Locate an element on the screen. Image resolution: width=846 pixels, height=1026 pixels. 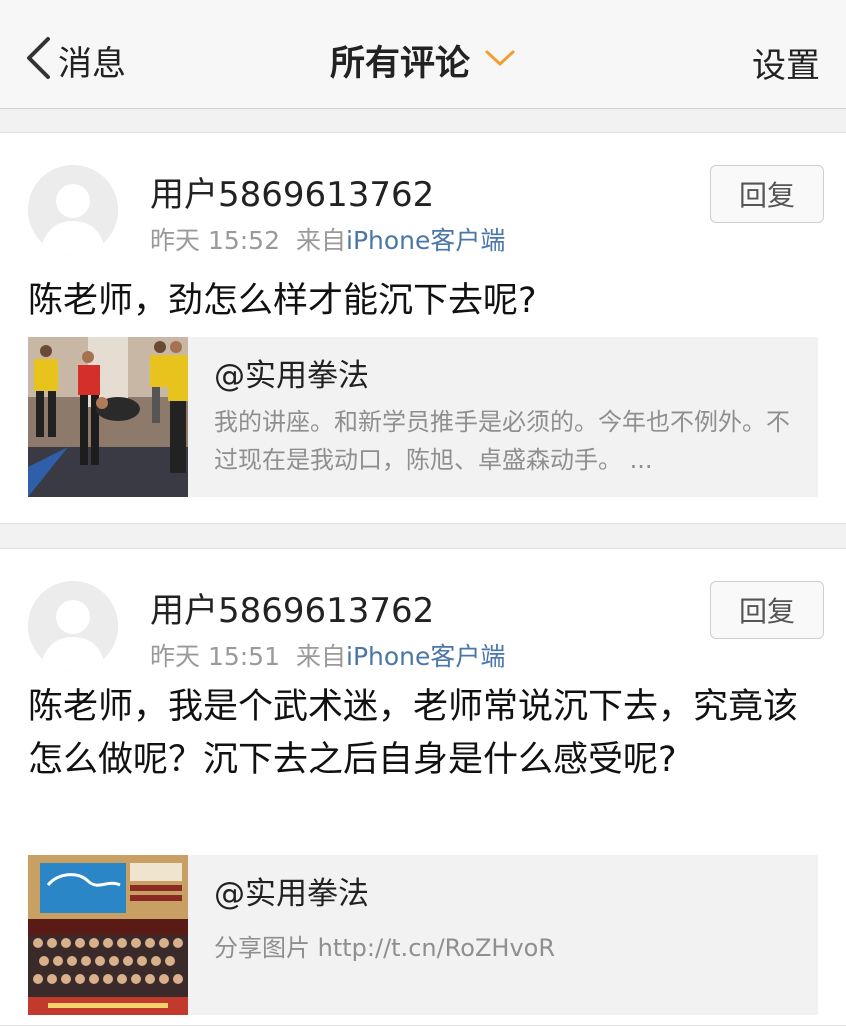
group-photo-image is located at coordinates (108, 935).